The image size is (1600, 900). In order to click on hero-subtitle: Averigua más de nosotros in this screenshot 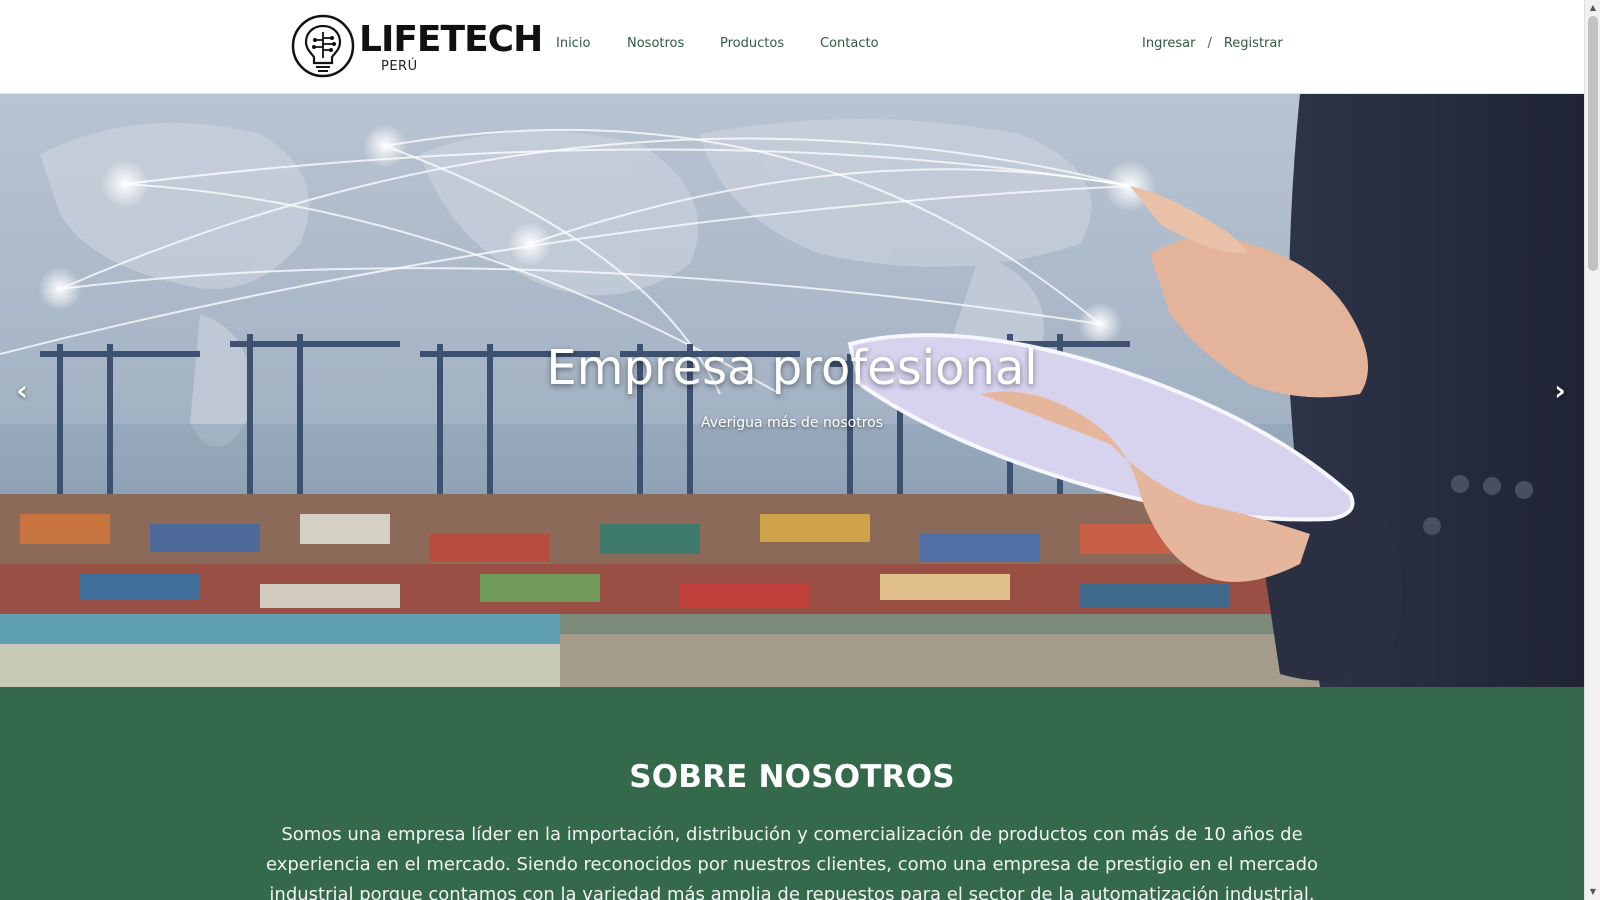, I will do `click(792, 423)`.